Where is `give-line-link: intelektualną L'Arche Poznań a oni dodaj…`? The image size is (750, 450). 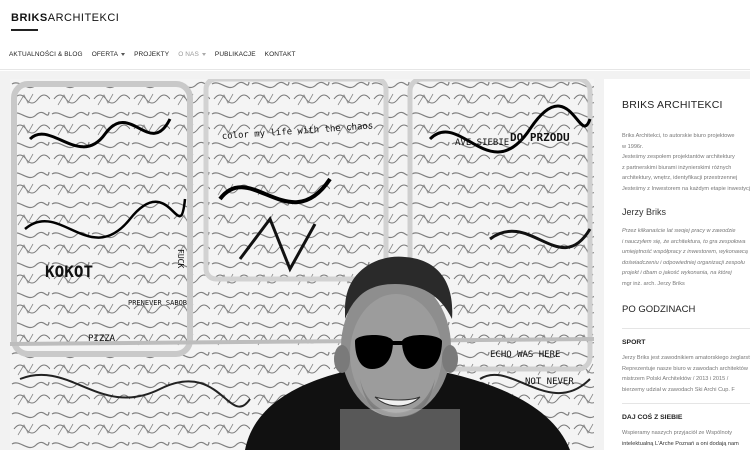
give-line-link: intelektualną L'Arche Poznań a oni dodaj… is located at coordinates (686, 444).